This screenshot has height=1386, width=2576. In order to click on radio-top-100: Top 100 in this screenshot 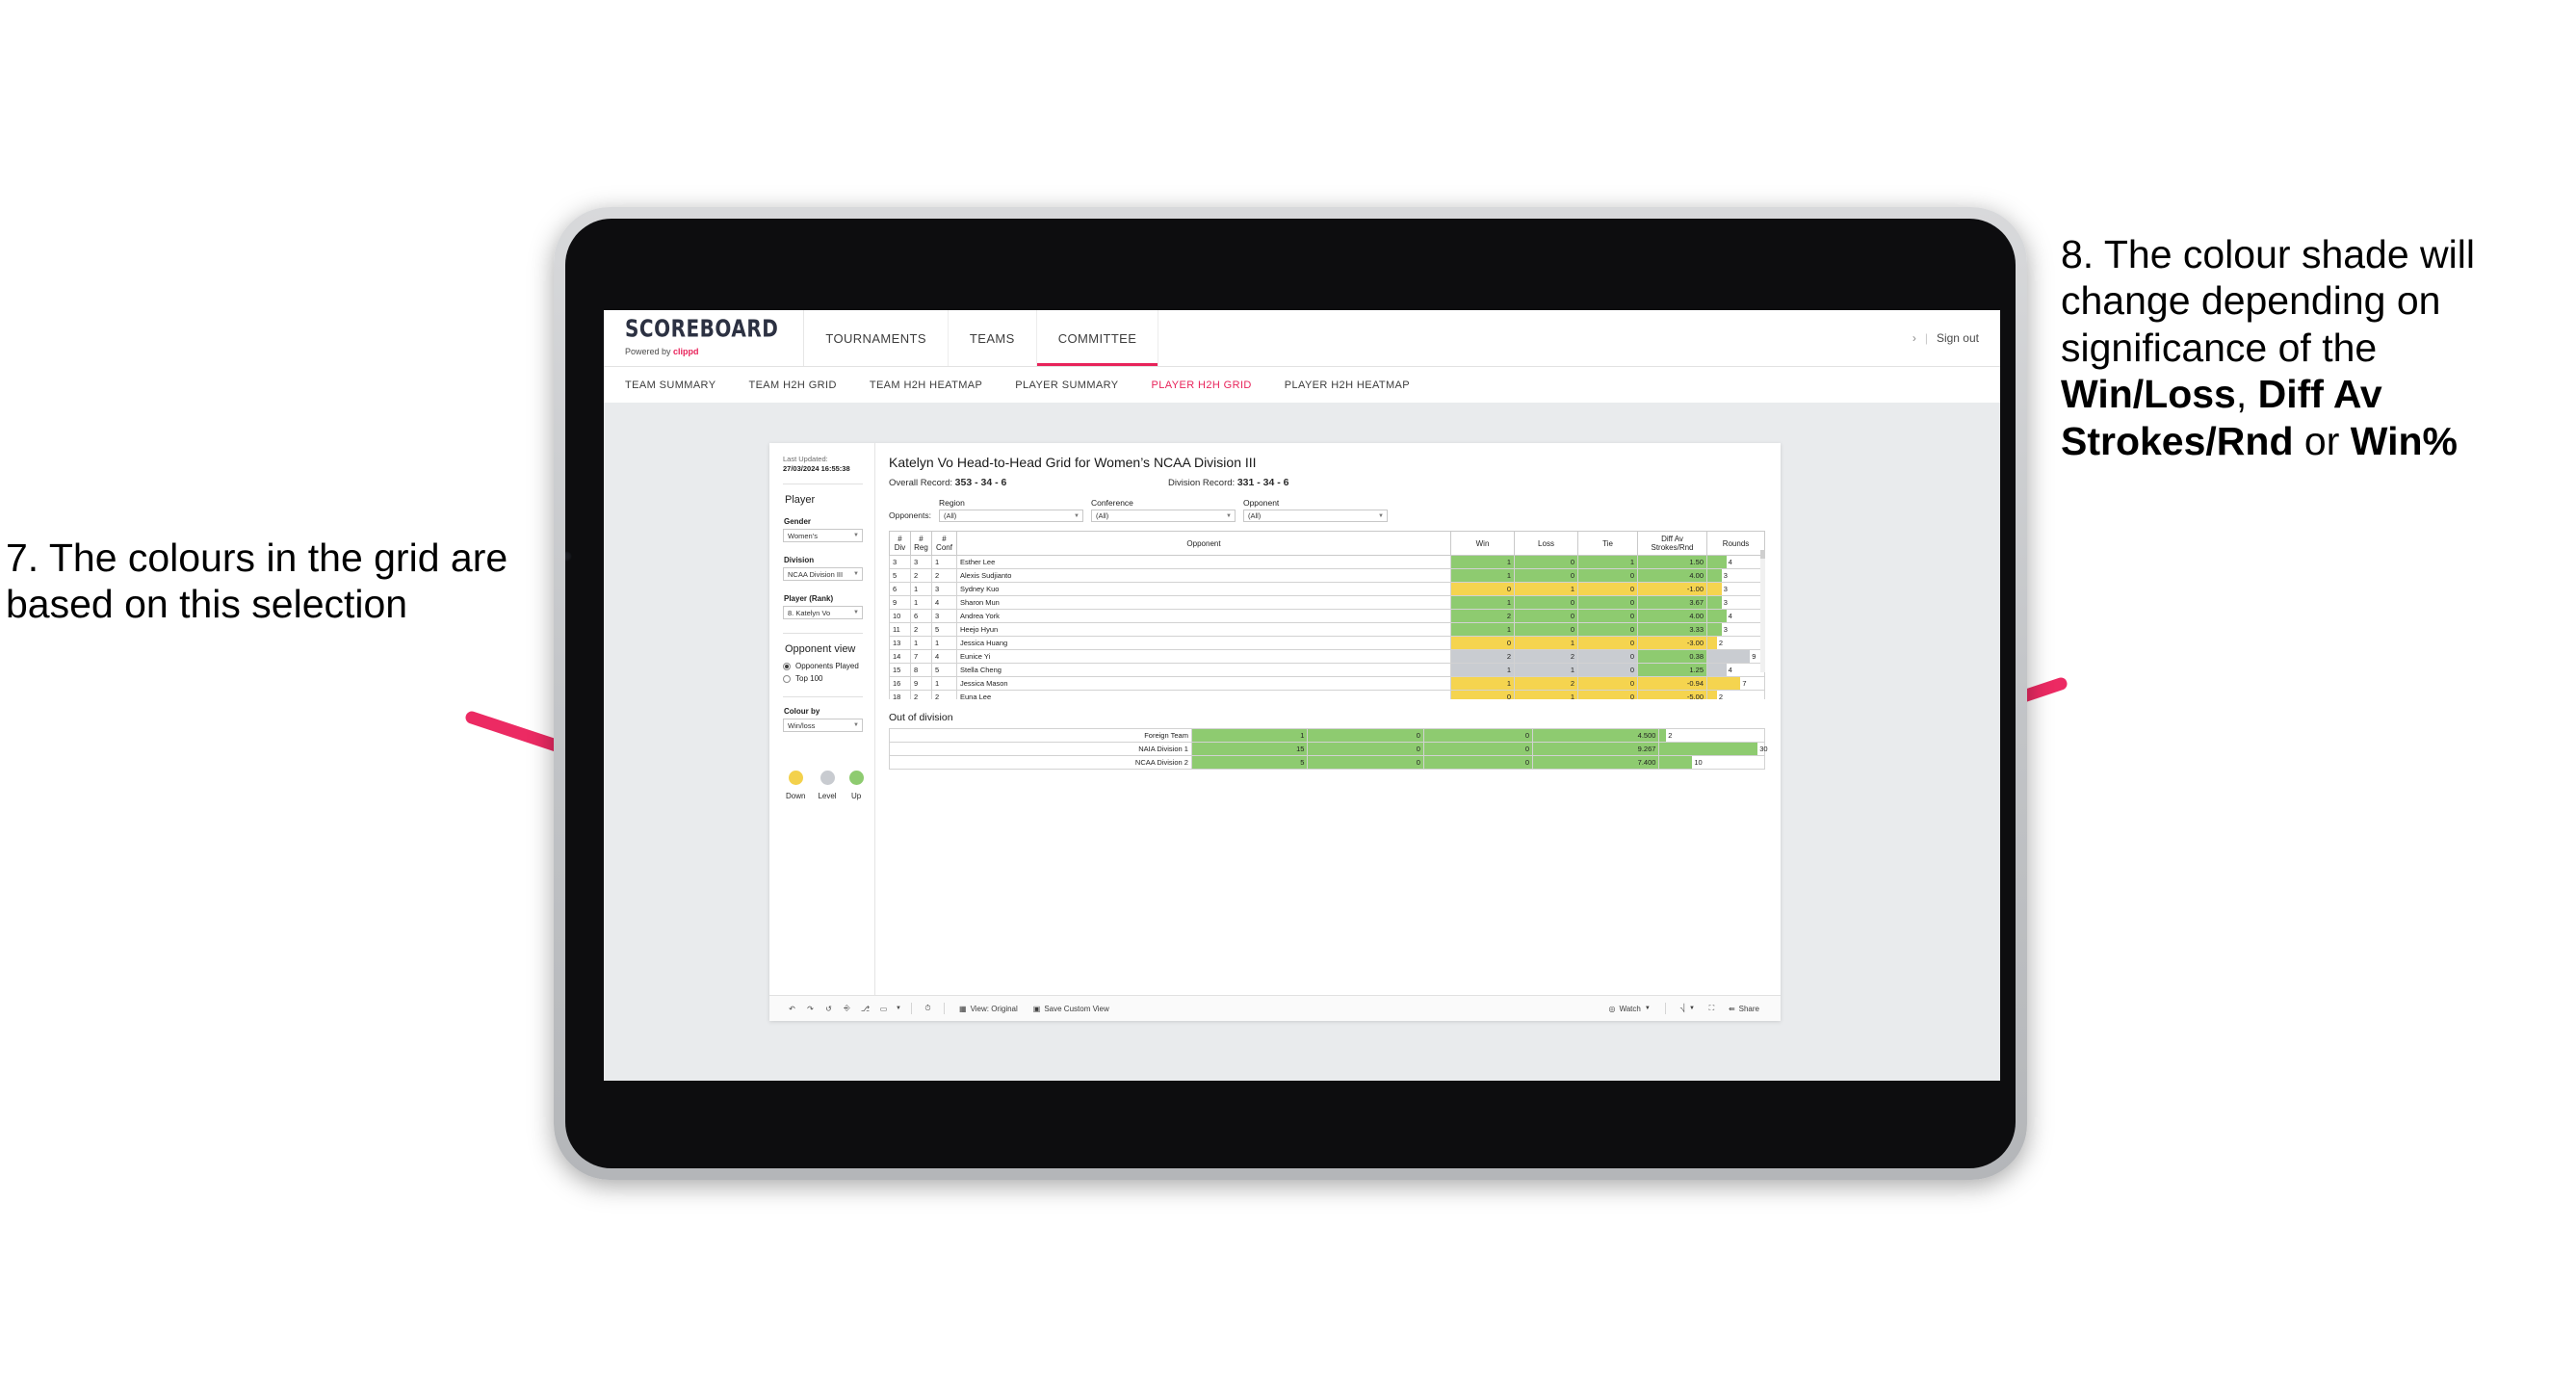, I will do `click(823, 678)`.